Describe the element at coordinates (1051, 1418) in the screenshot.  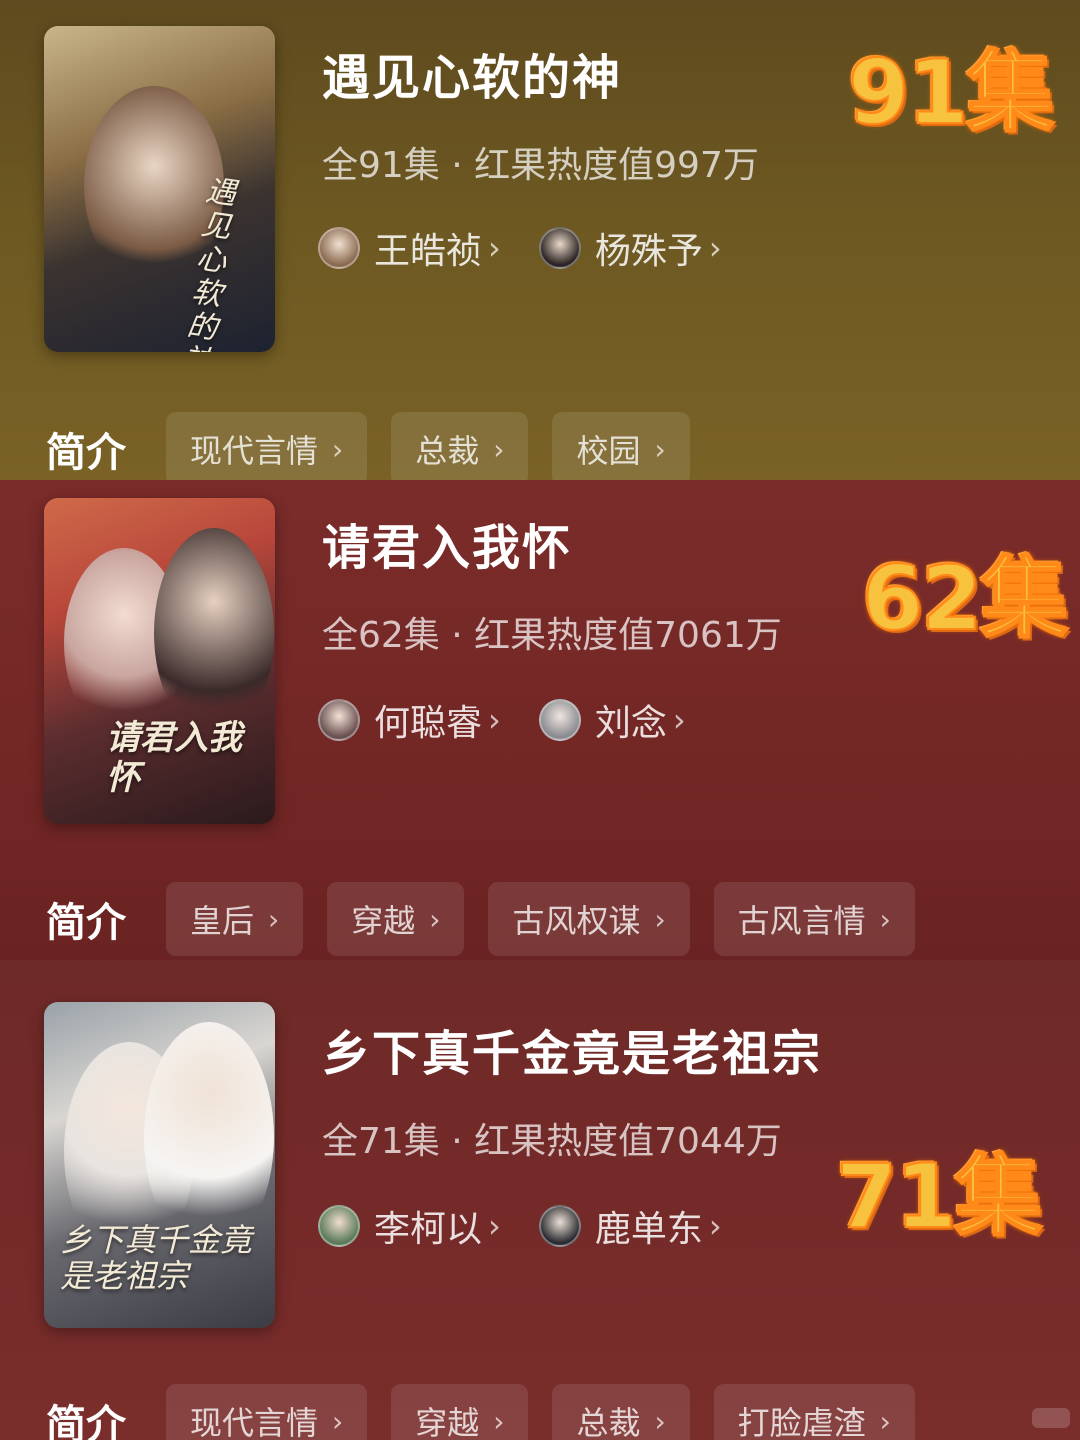
I see `watermark-logo` at that location.